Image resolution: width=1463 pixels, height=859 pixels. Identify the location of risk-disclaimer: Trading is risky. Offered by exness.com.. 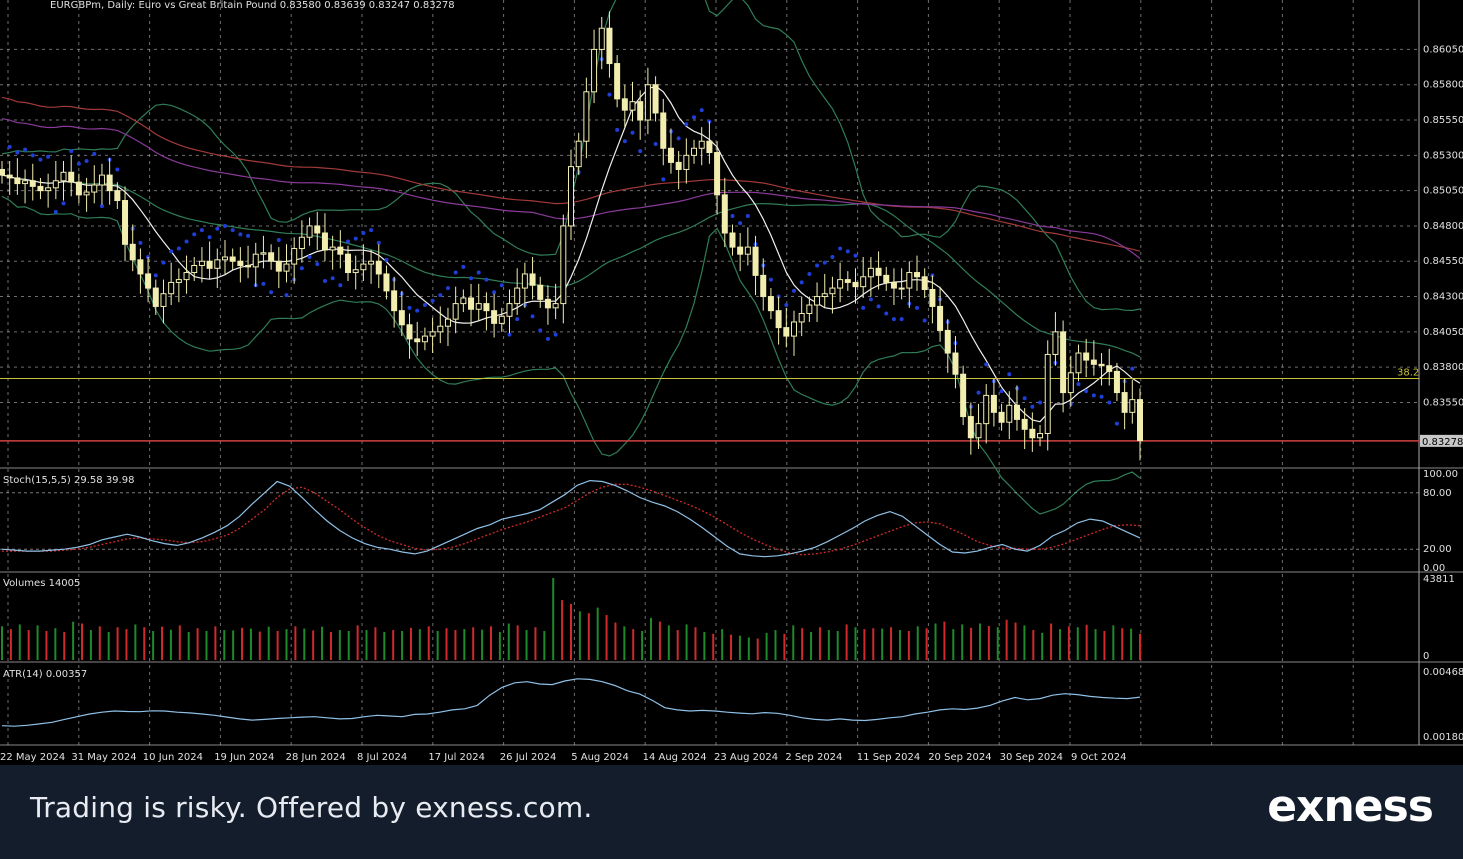
(311, 807).